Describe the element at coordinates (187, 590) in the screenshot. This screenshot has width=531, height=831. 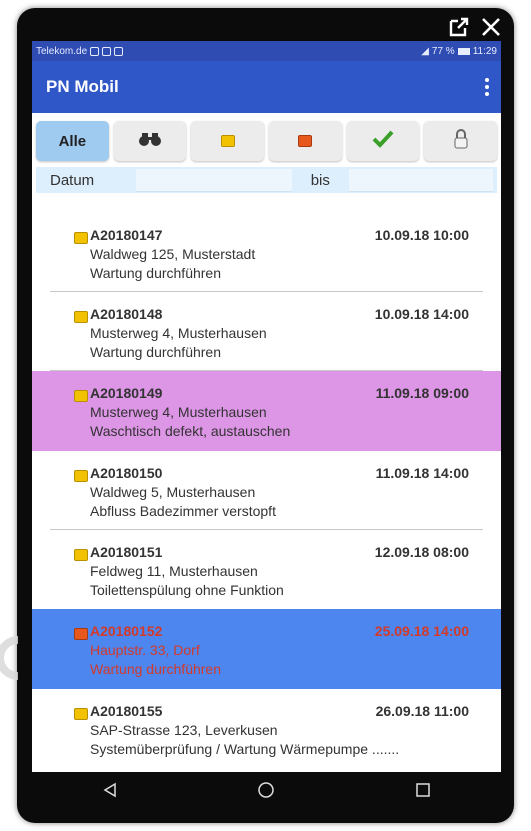
I see `order-task: Toilettenspülung ohne Funktion` at that location.